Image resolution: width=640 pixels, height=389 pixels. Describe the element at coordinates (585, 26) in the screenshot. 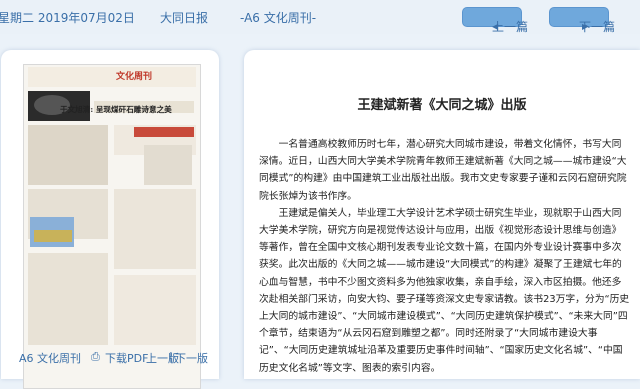

I see `chevron-right-icon: ▶` at that location.